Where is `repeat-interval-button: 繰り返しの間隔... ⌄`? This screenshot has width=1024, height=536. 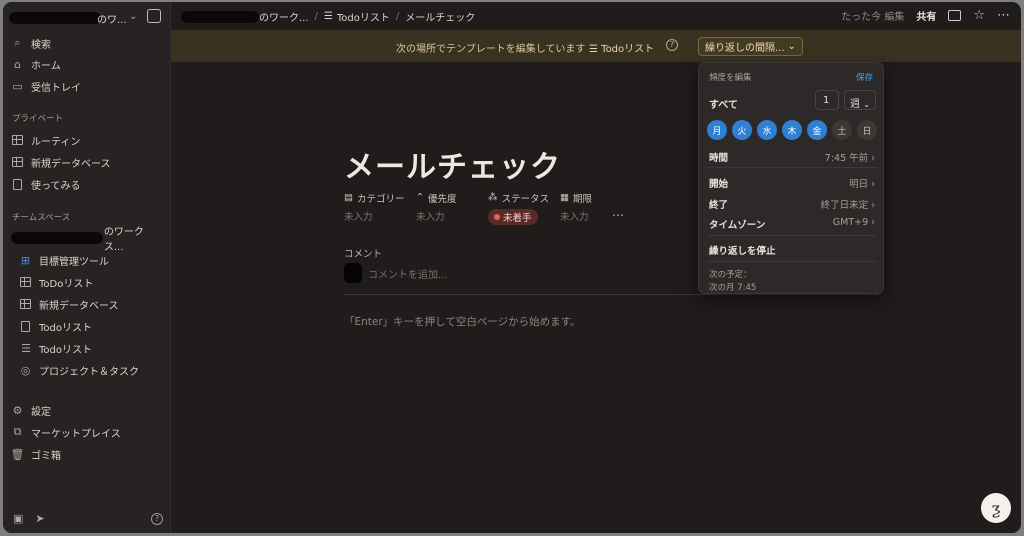
repeat-interval-button: 繰り返しの間隔... ⌄ is located at coordinates (750, 46).